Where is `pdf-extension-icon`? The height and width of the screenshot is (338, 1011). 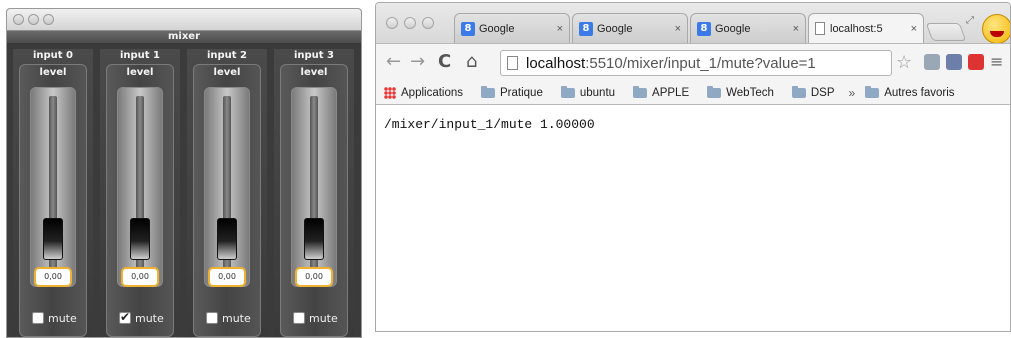
pdf-extension-icon is located at coordinates (976, 62).